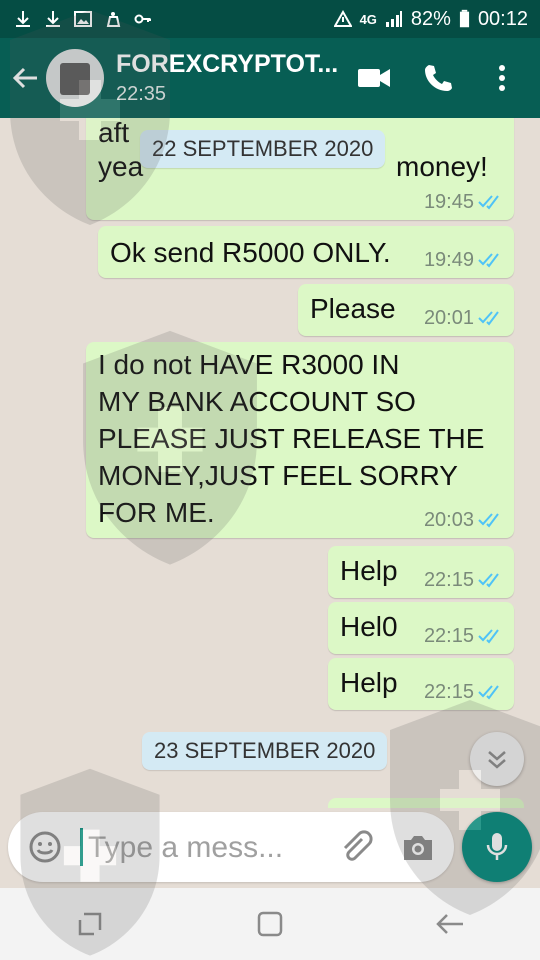 The image size is (540, 960). I want to click on date-chip: 23 SEPTEMBER 2020, so click(265, 751).